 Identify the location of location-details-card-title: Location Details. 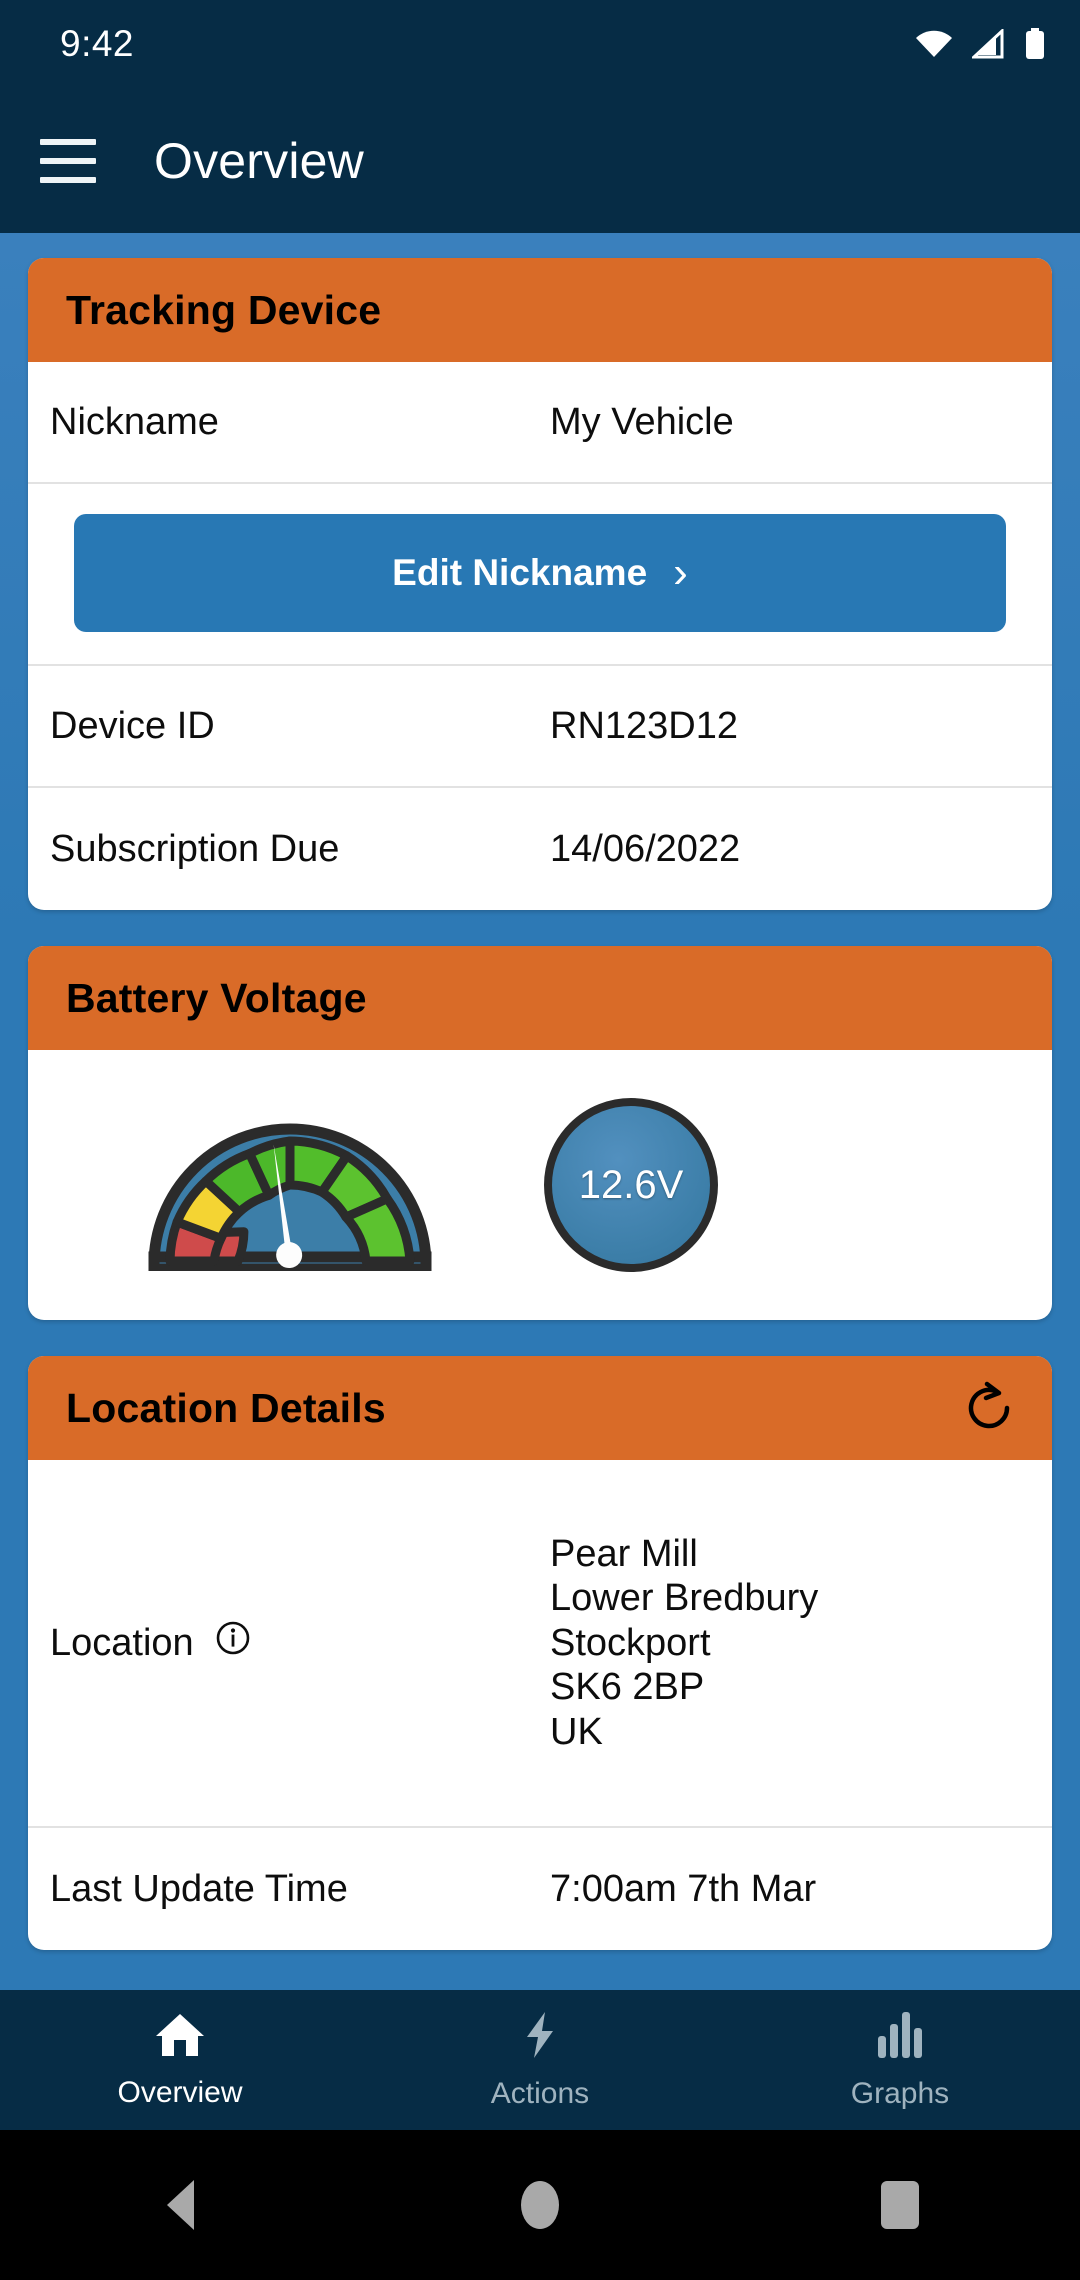
(226, 1407).